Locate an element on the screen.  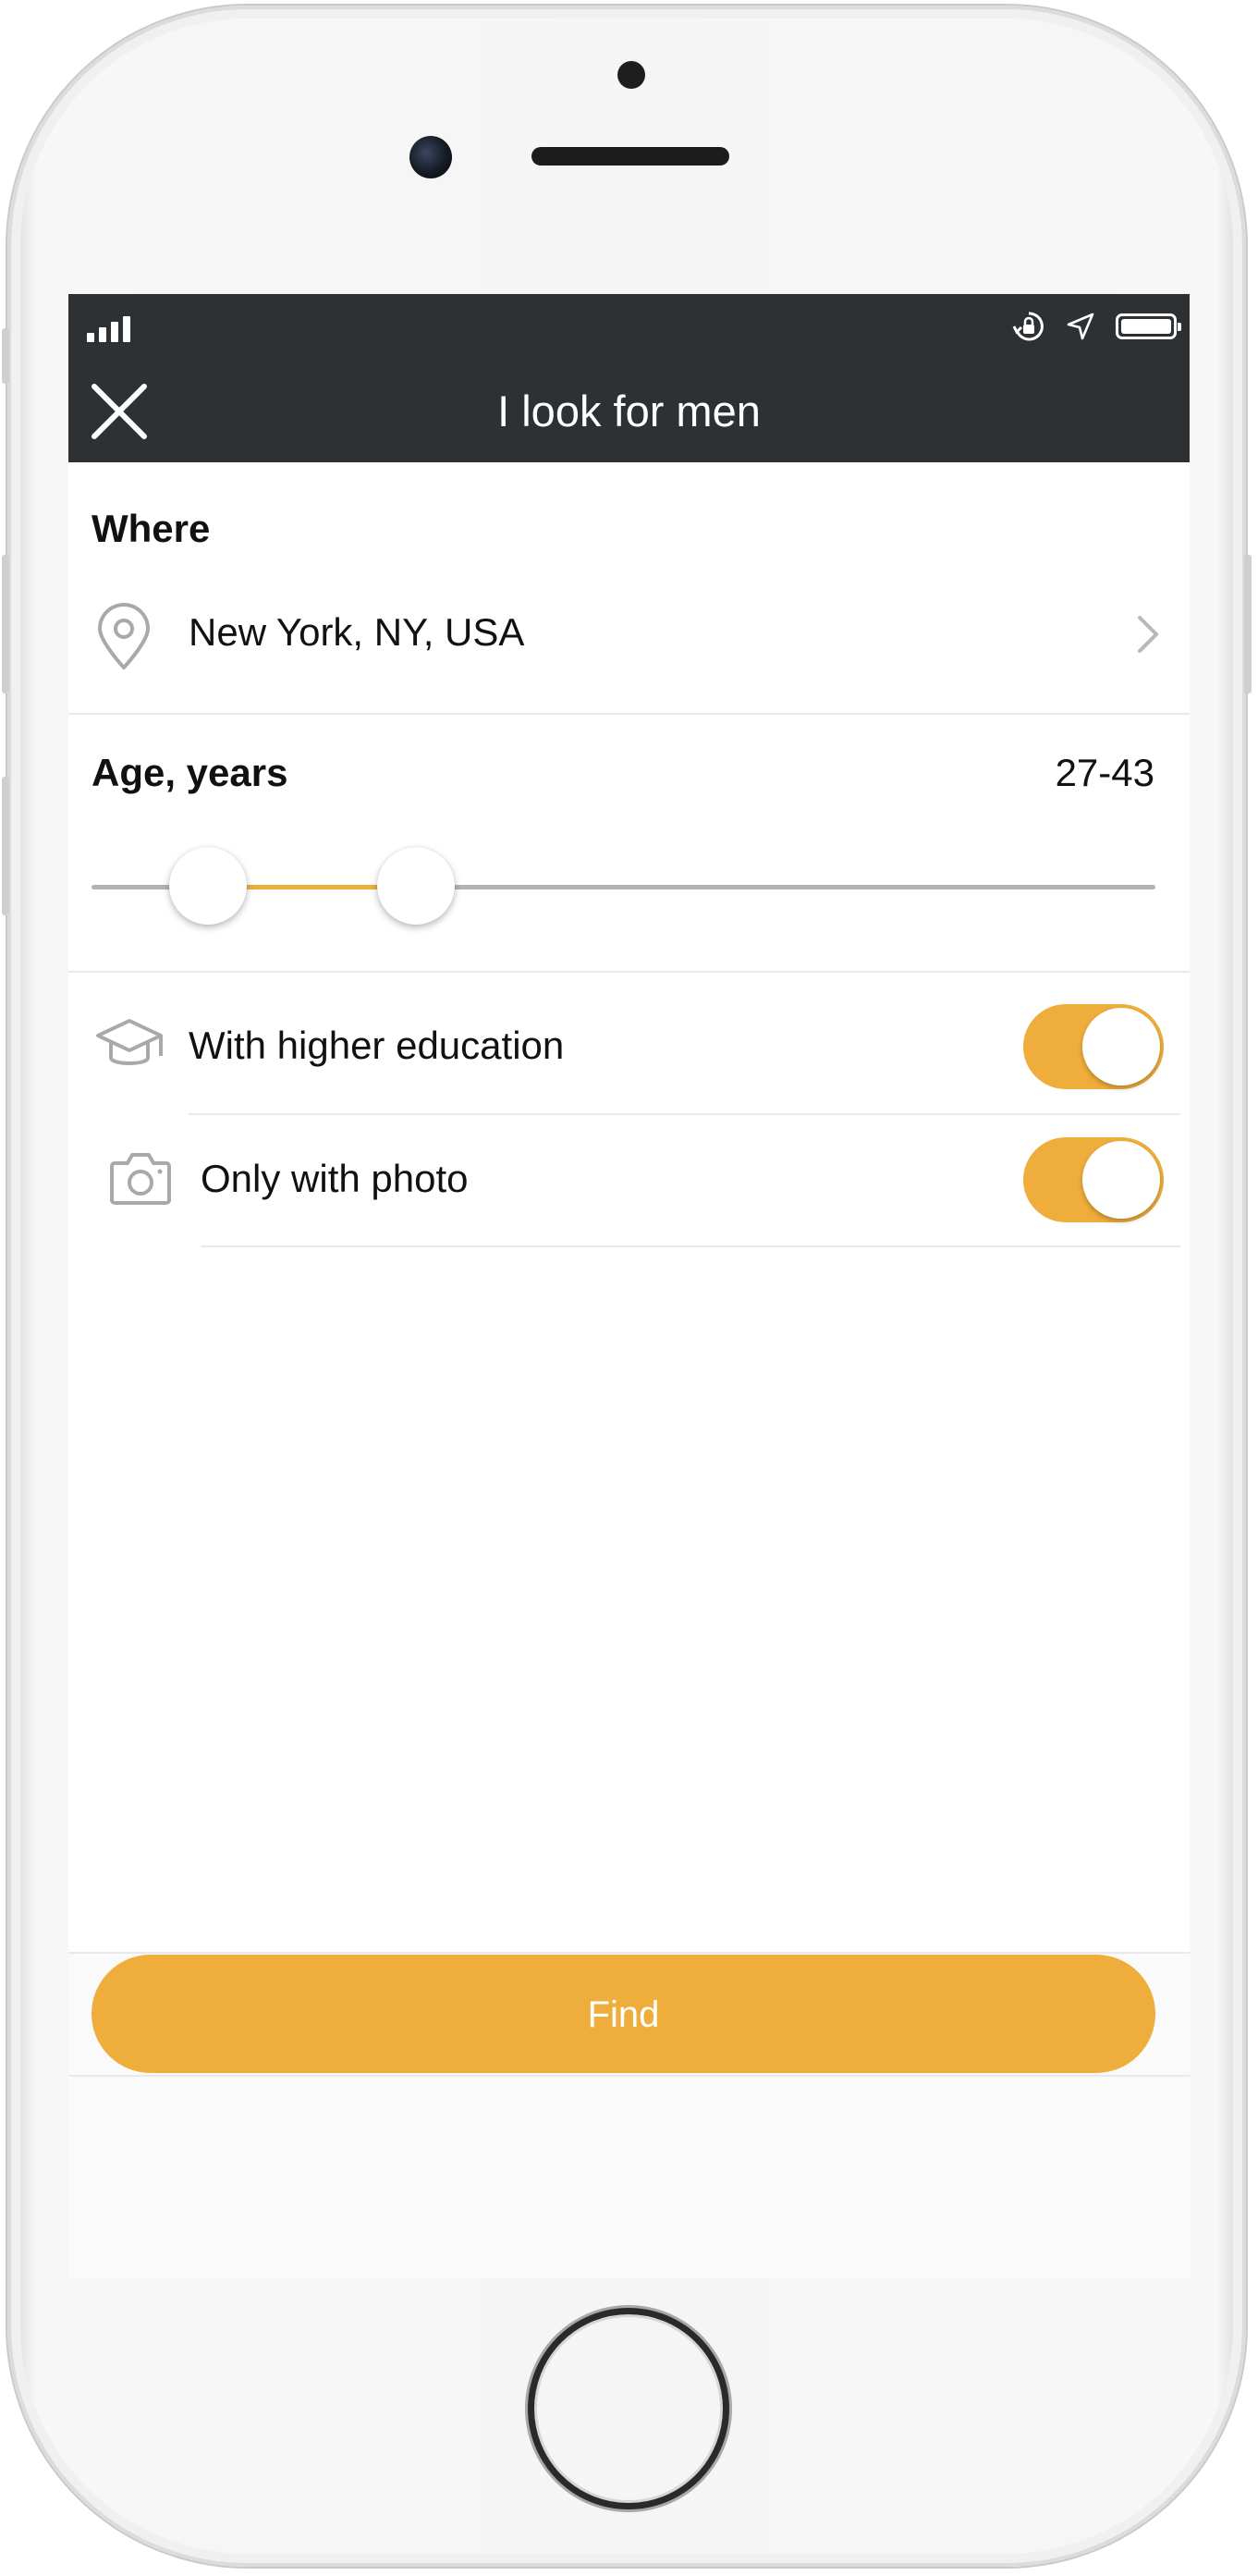
chevron-right-icon is located at coordinates (1148, 634).